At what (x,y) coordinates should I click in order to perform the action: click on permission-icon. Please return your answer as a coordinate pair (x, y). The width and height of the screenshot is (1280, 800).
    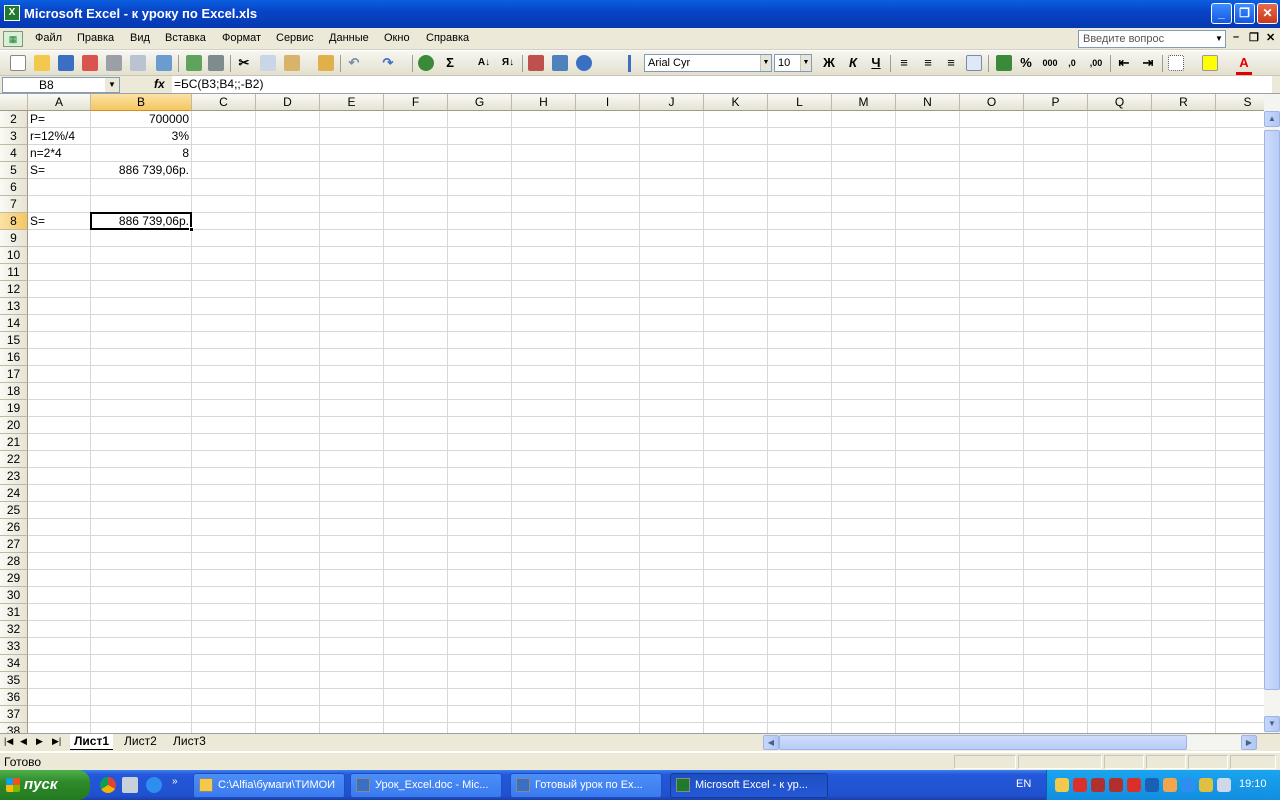
    Looking at the image, I should click on (90, 63).